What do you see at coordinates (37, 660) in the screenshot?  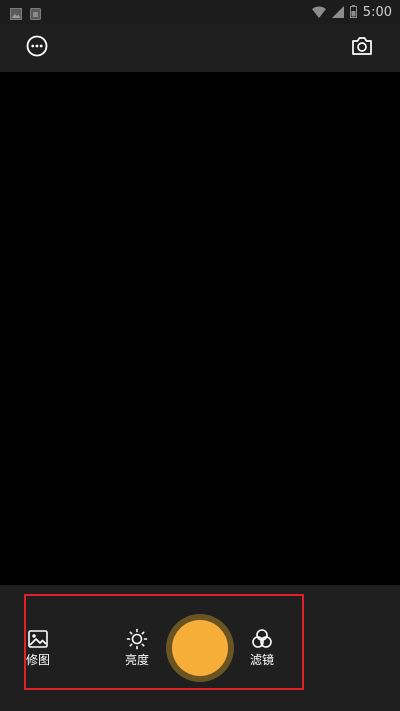 I see `image-edit-label: 修图` at bounding box center [37, 660].